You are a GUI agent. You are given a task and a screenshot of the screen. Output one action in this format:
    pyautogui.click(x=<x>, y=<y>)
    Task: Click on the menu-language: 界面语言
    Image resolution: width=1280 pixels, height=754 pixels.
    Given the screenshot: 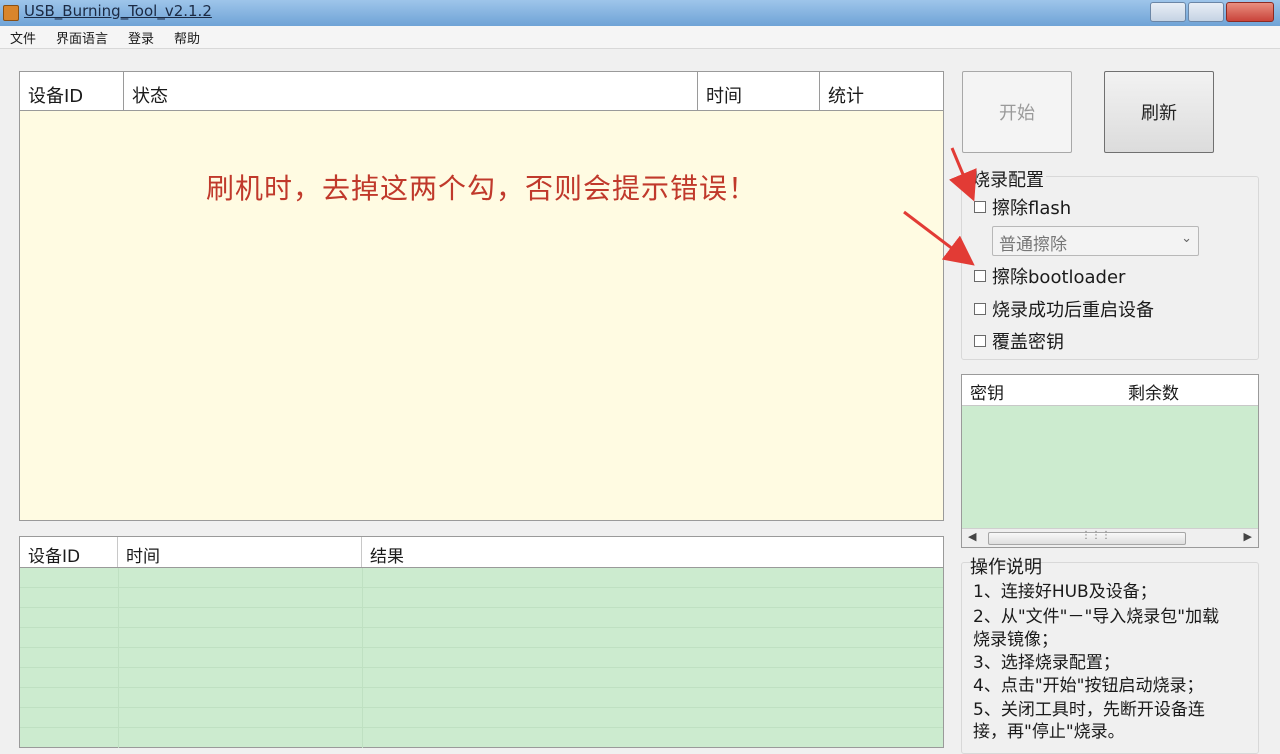 What is the action you would take?
    pyautogui.click(x=82, y=37)
    